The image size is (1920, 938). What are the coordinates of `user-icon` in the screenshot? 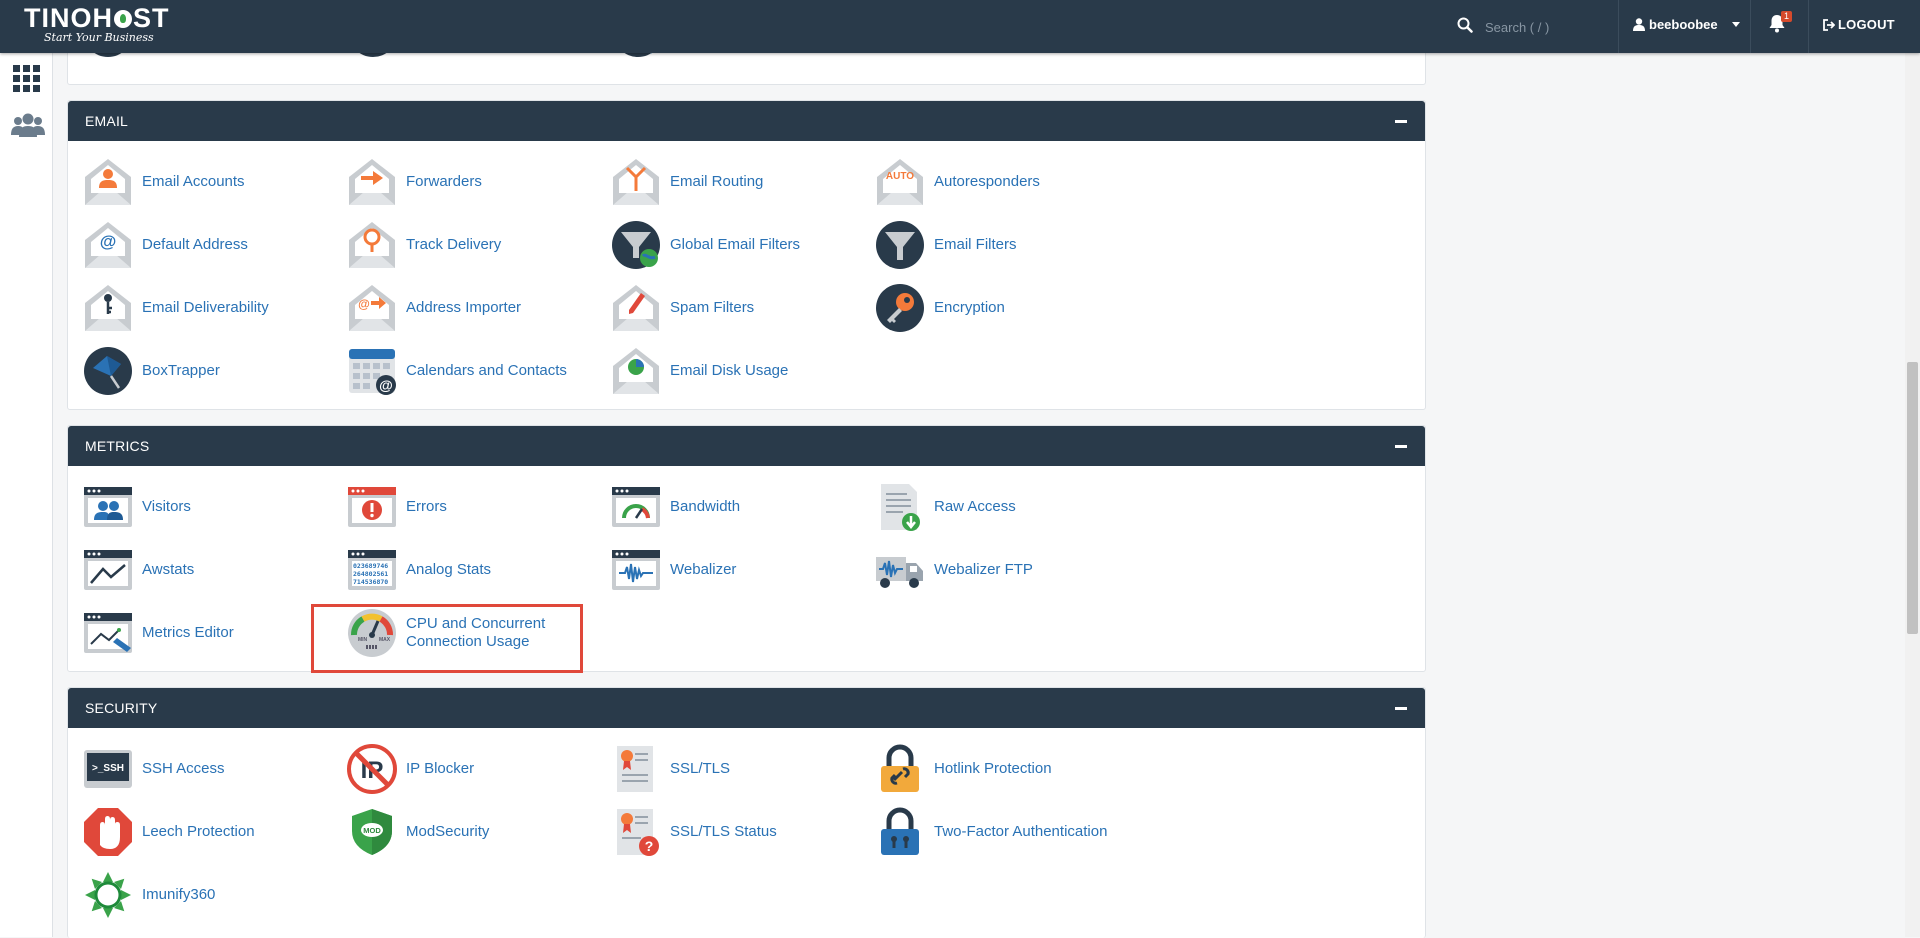 It's located at (1639, 24).